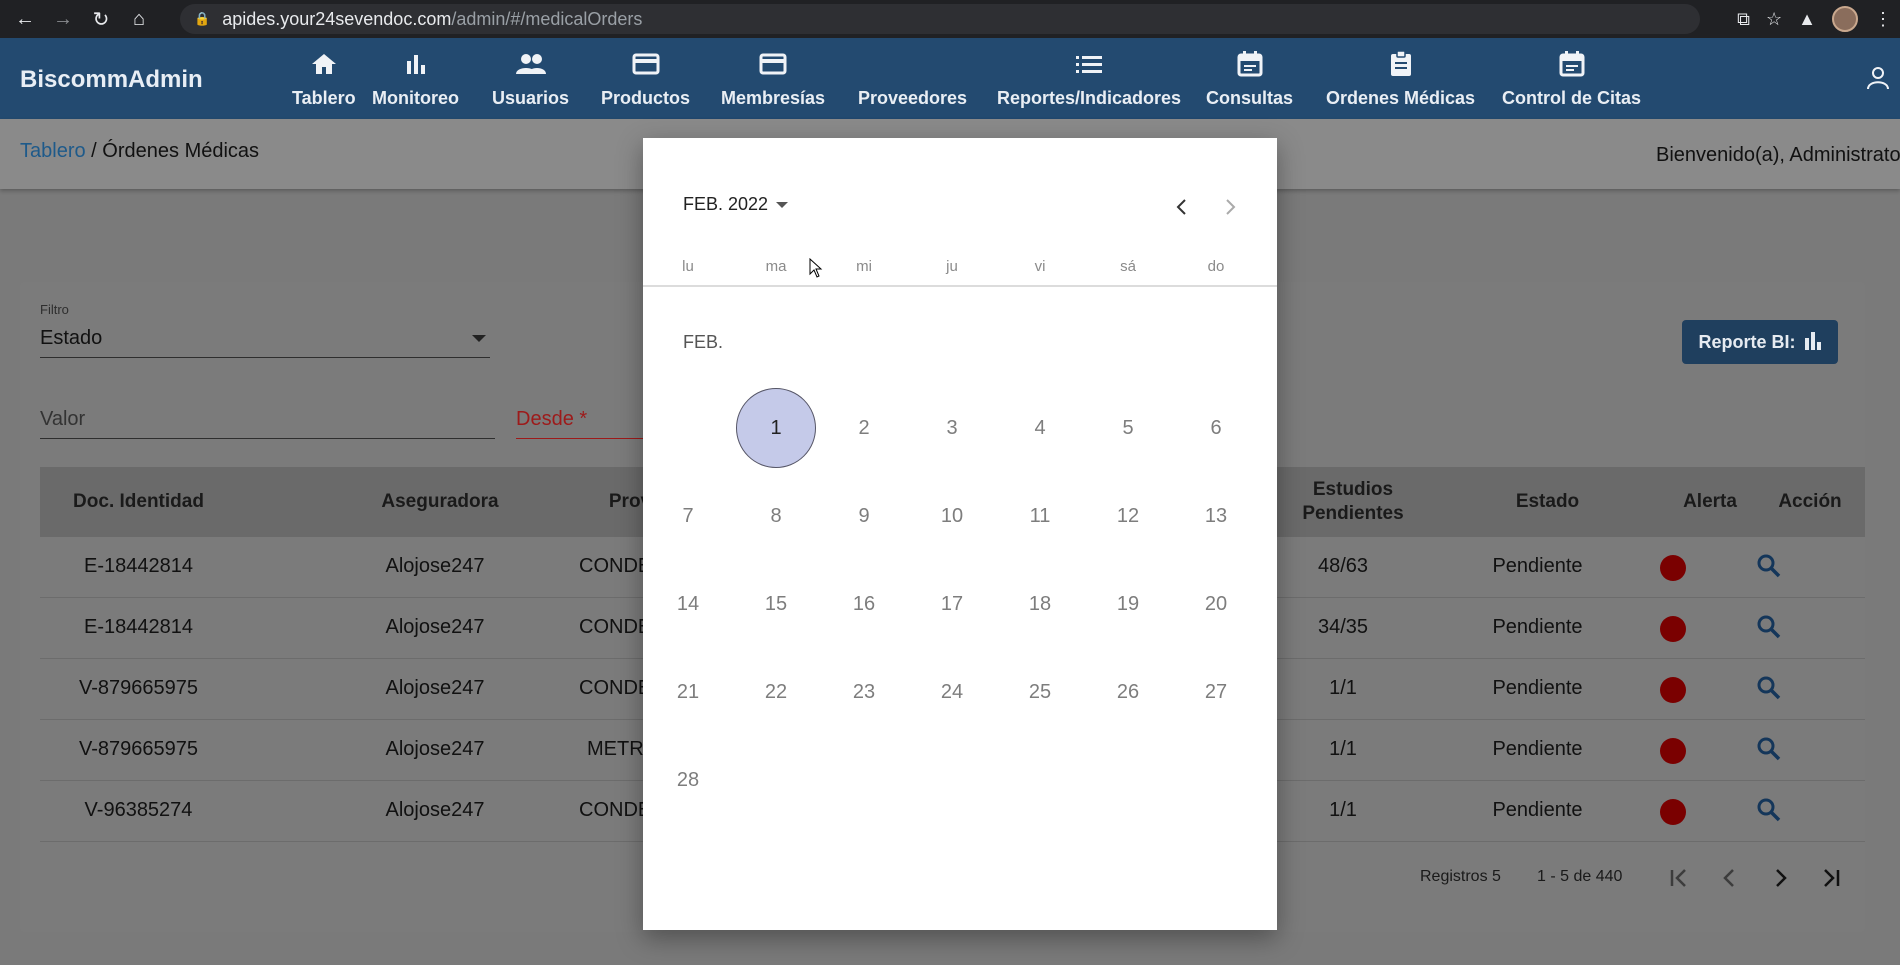  I want to click on prev-month-button, so click(1181, 207).